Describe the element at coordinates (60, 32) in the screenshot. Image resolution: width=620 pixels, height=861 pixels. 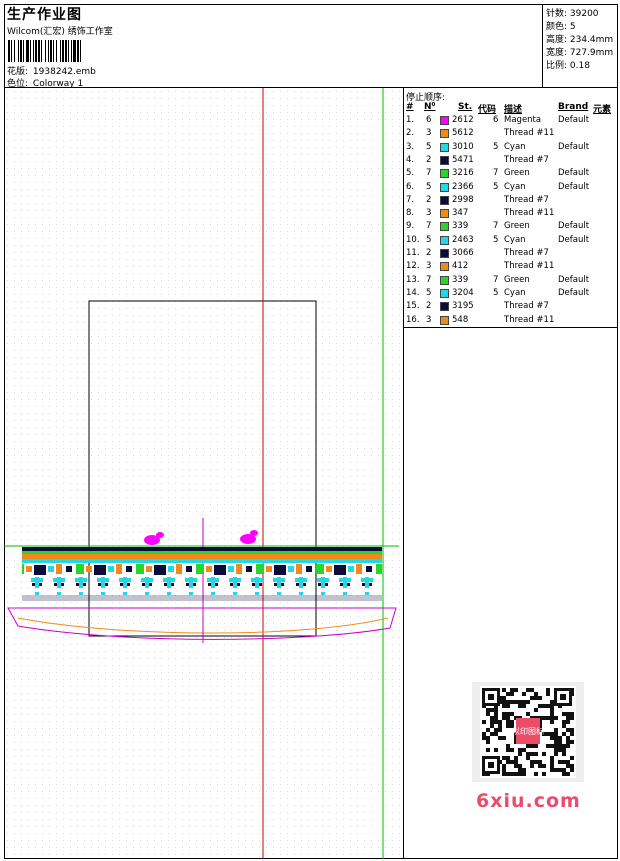
I see `studio-name: Wilcom(汇宏) 绣饰工作室` at that location.